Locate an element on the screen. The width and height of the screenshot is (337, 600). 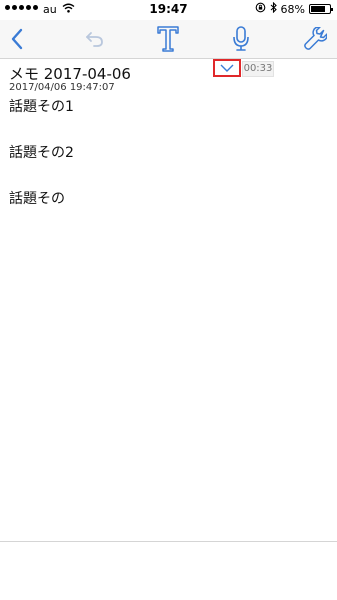
text-icon is located at coordinates (168, 39).